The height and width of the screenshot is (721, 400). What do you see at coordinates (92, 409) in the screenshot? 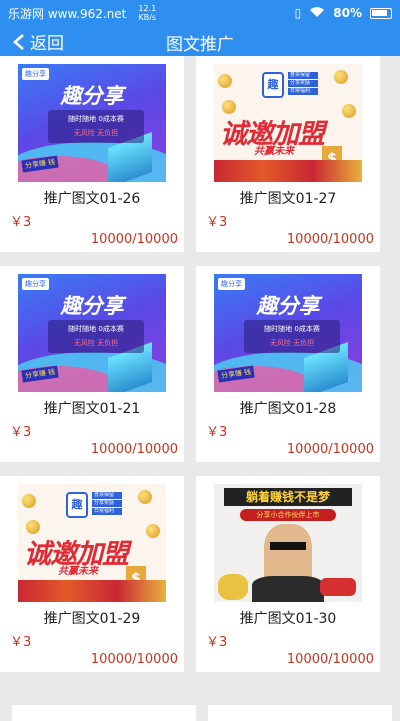
I see `card-title: 推广图文01-21` at bounding box center [92, 409].